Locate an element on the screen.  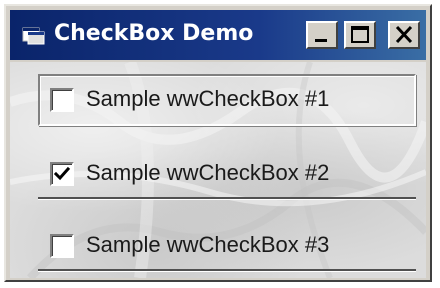
checkmark-icon is located at coordinates (62, 173).